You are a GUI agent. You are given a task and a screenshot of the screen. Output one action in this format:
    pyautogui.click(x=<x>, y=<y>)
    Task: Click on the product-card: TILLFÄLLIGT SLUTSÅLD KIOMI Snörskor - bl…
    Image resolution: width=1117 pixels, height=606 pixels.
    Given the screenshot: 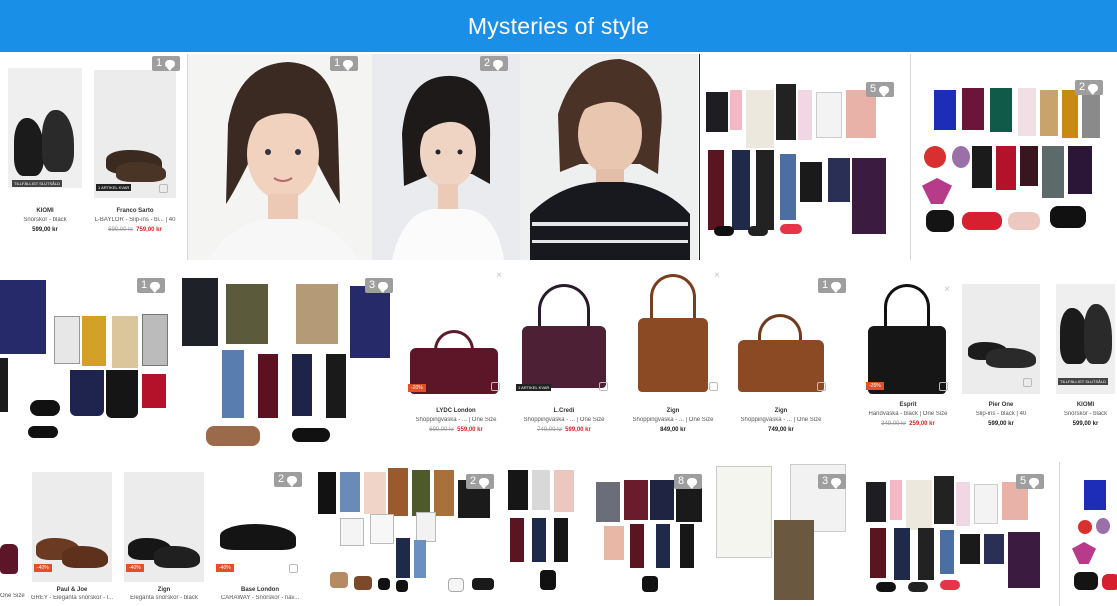 What is the action you would take?
    pyautogui.click(x=1085, y=360)
    